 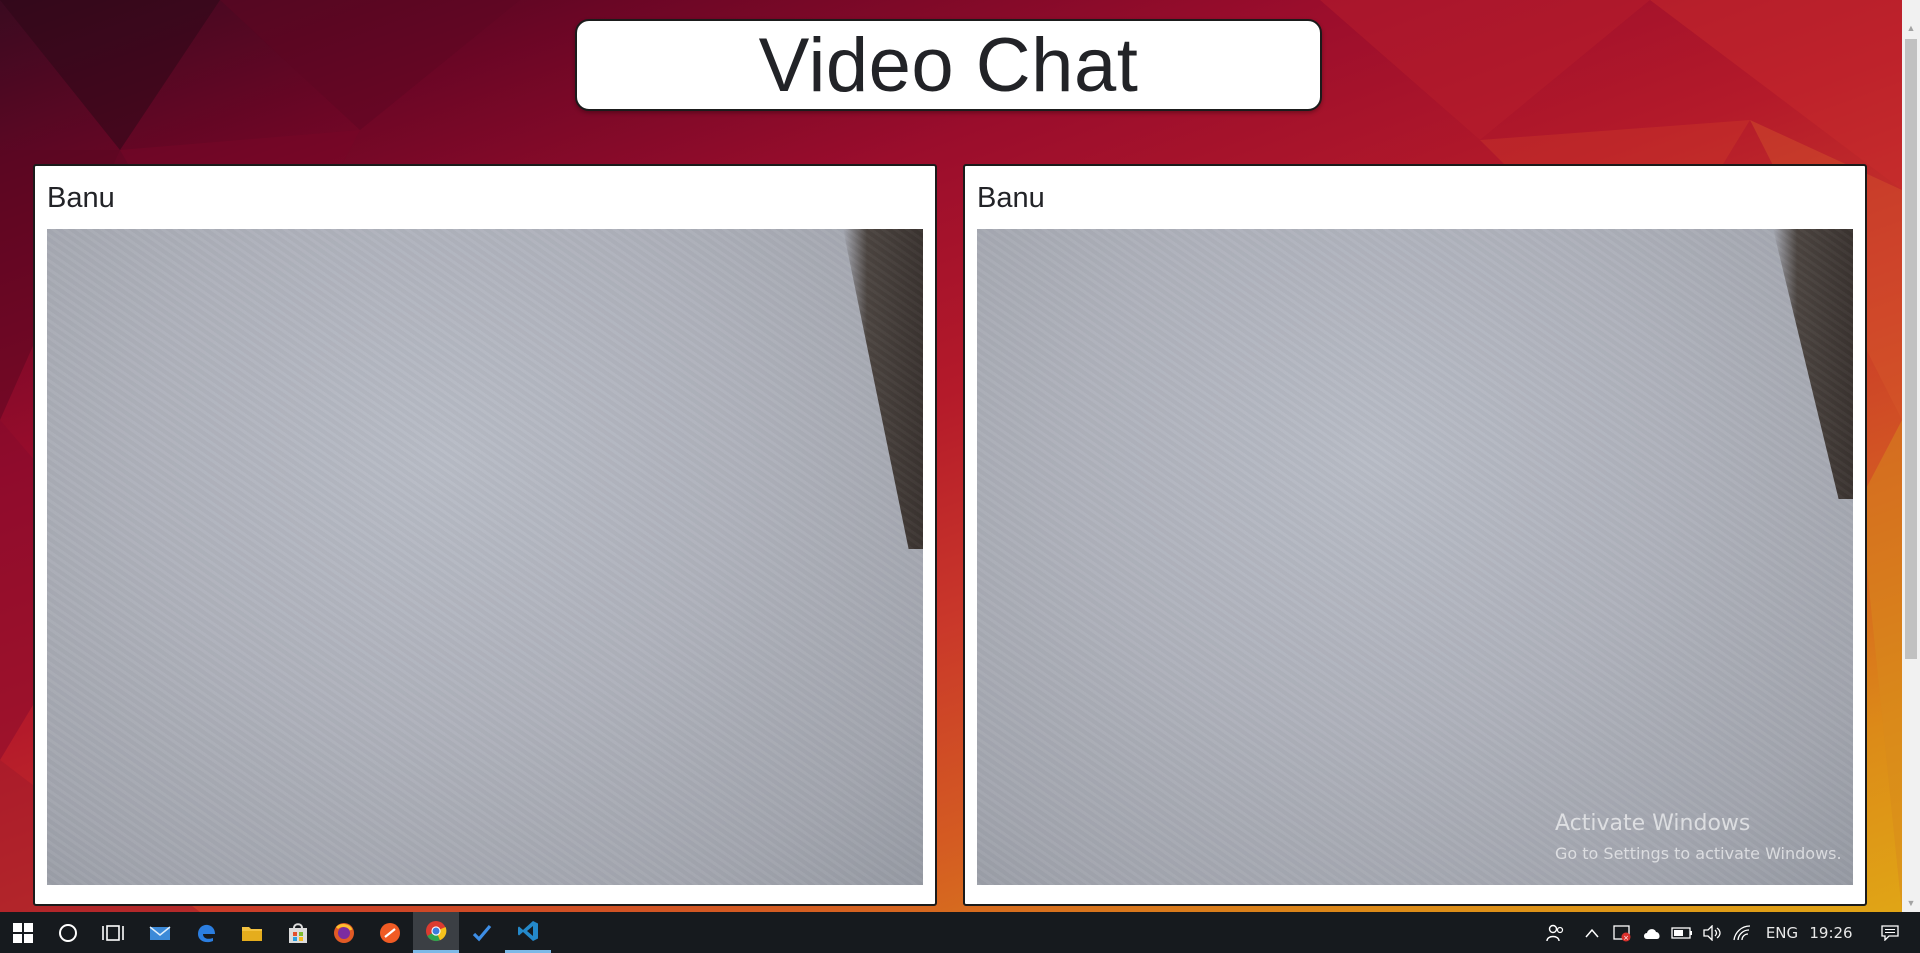 What do you see at coordinates (528, 932) in the screenshot?
I see `vscode-icon` at bounding box center [528, 932].